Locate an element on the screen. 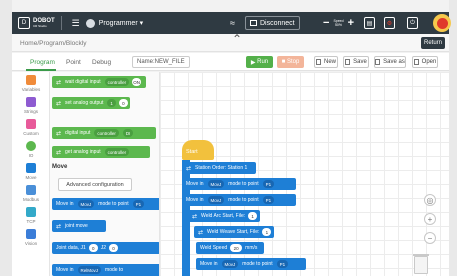 The height and width of the screenshot is (276, 457). stop-button: ■ Stop is located at coordinates (290, 62).